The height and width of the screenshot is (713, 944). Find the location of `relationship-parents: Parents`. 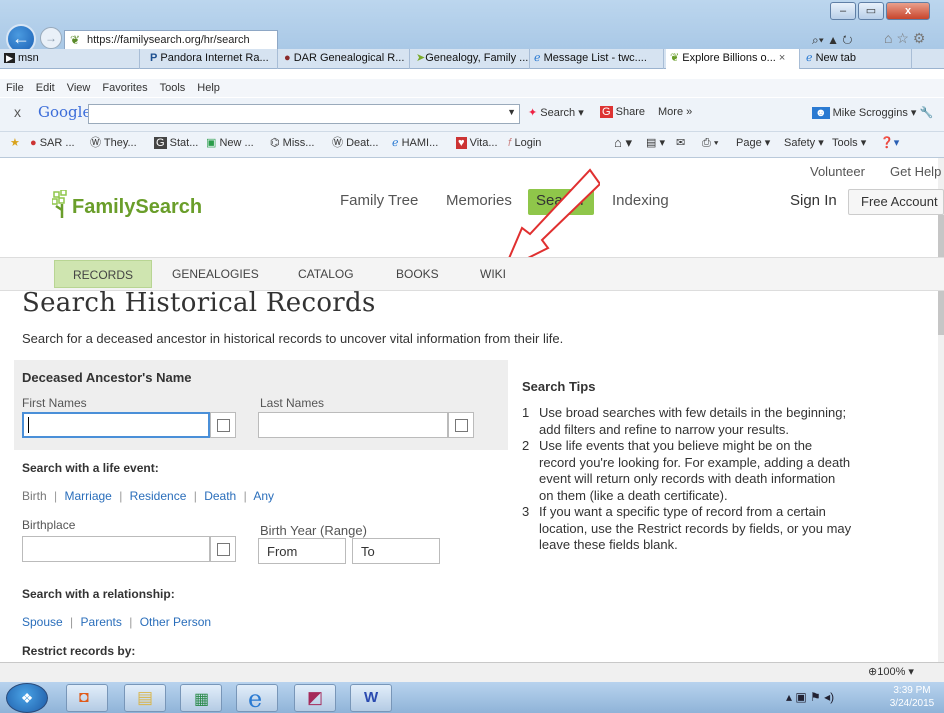

relationship-parents: Parents is located at coordinates (101, 622).